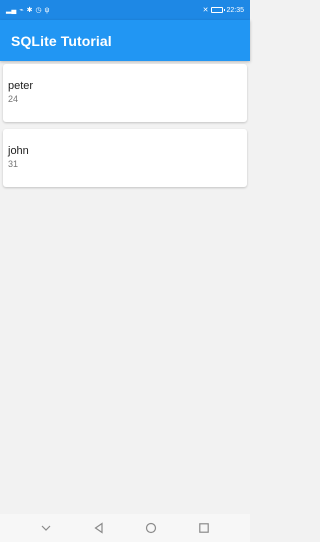 Image resolution: width=320 pixels, height=542 pixels. What do you see at coordinates (125, 40) in the screenshot?
I see `app-bar: SQLite Tutorial` at bounding box center [125, 40].